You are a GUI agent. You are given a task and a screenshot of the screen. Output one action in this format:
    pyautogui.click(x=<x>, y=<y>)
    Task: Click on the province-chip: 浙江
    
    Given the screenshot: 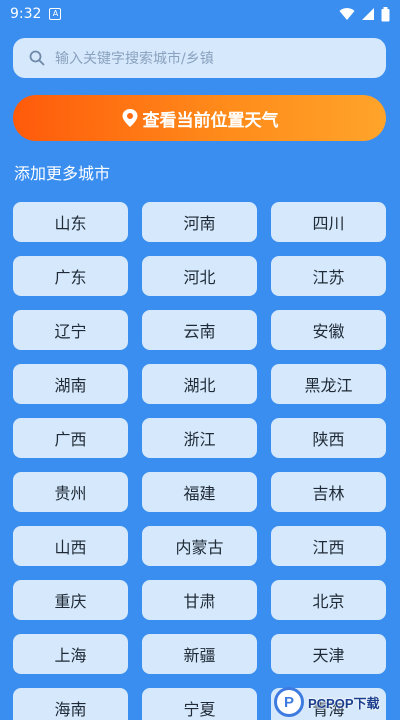 What is the action you would take?
    pyautogui.click(x=199, y=438)
    